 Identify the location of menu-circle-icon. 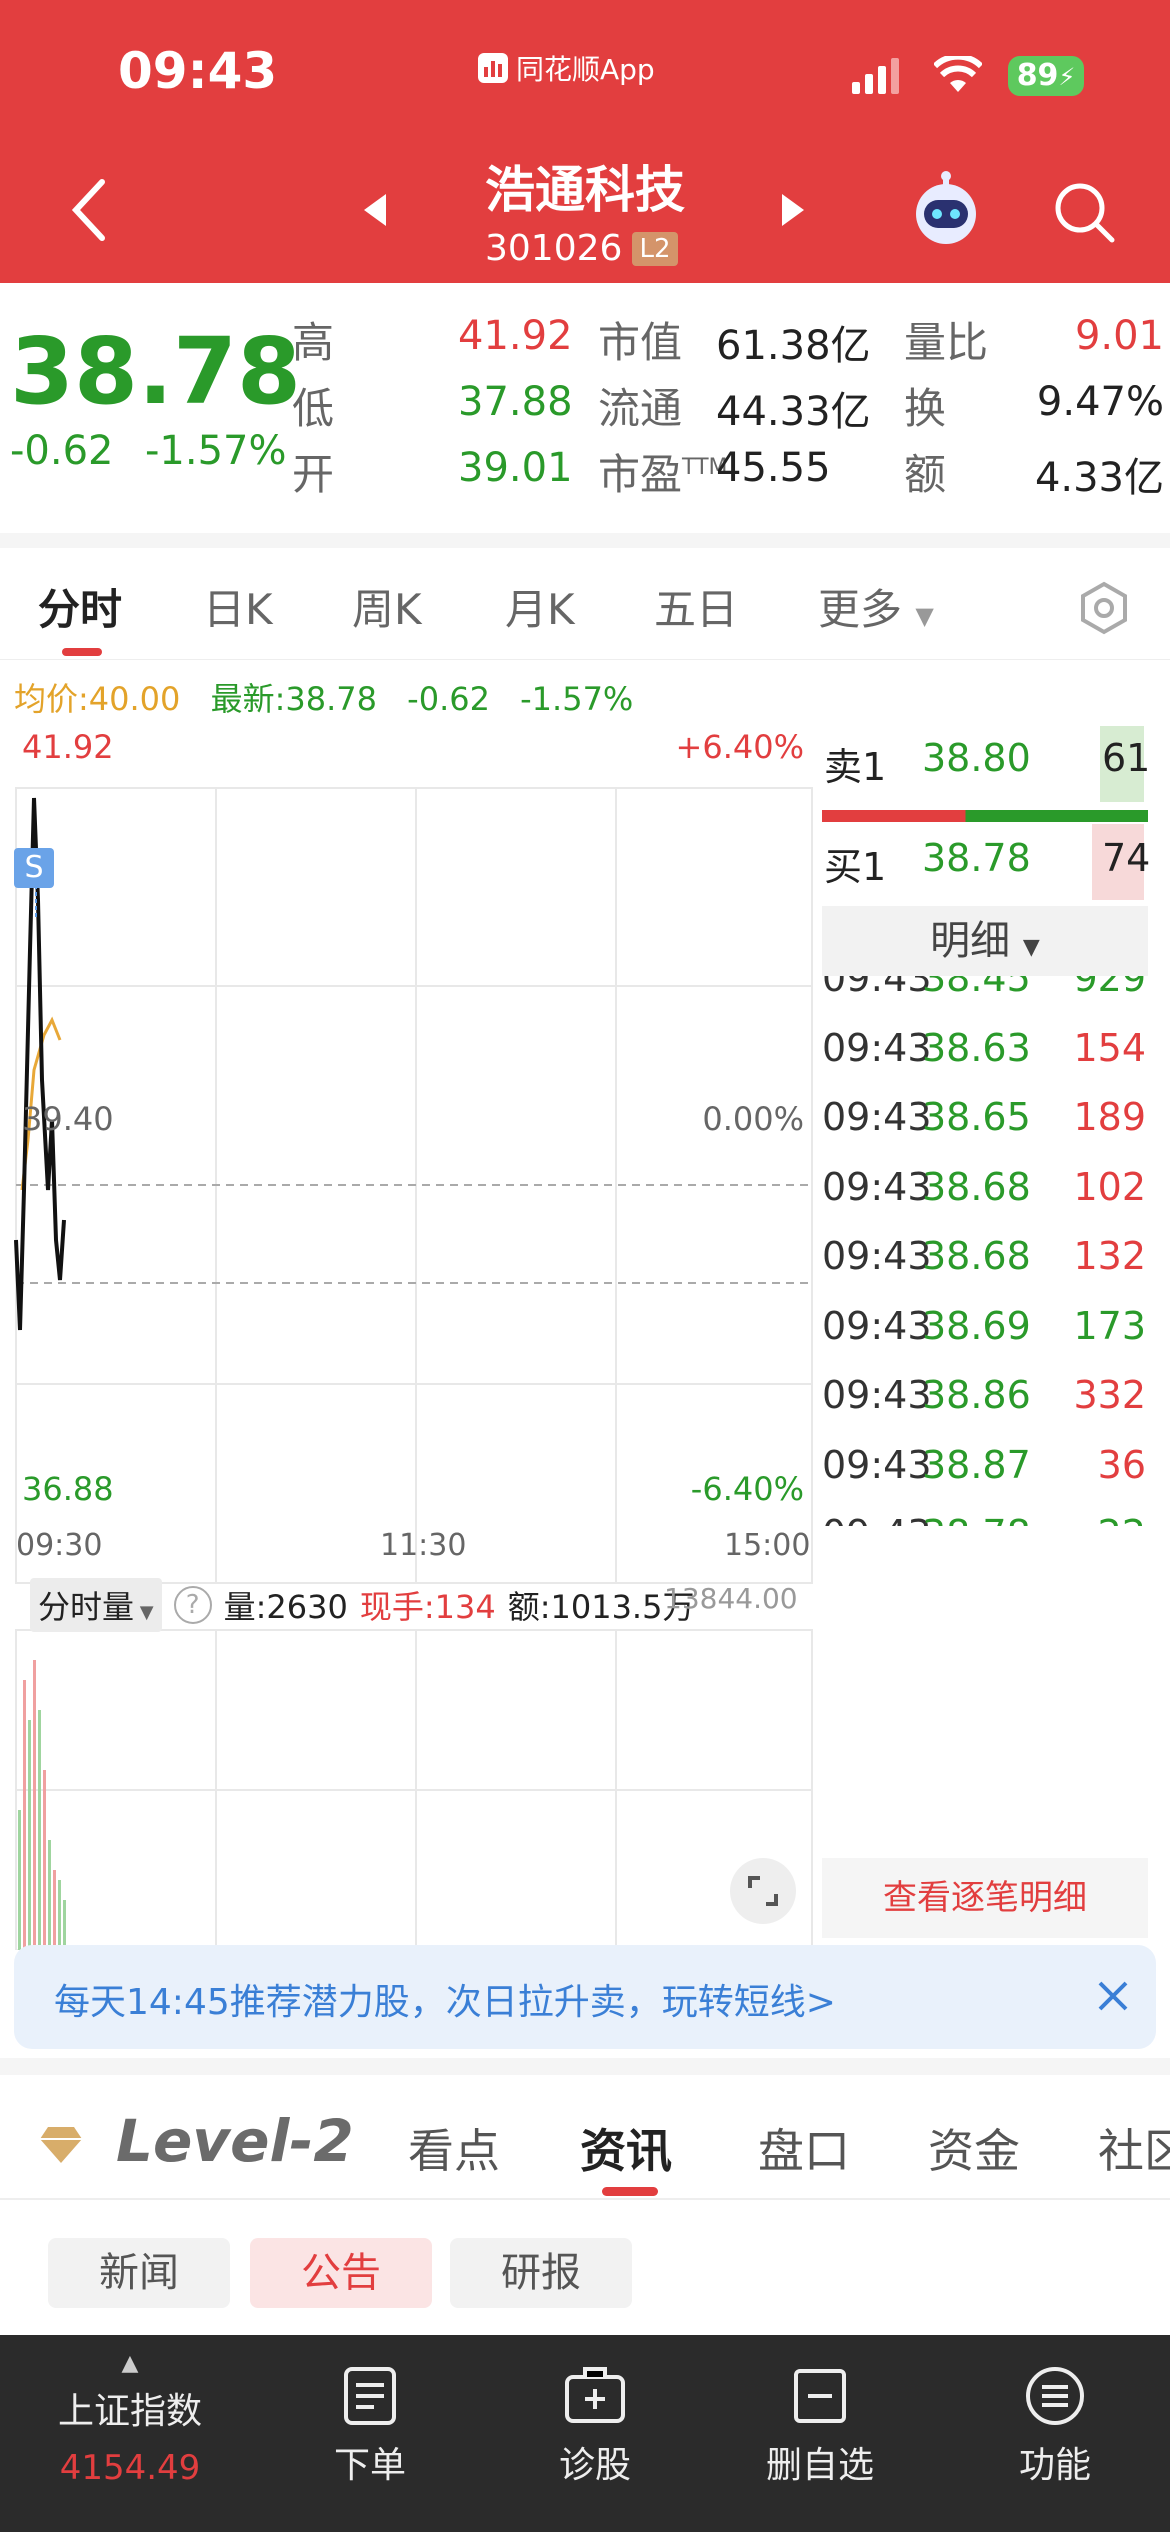
(1055, 2396).